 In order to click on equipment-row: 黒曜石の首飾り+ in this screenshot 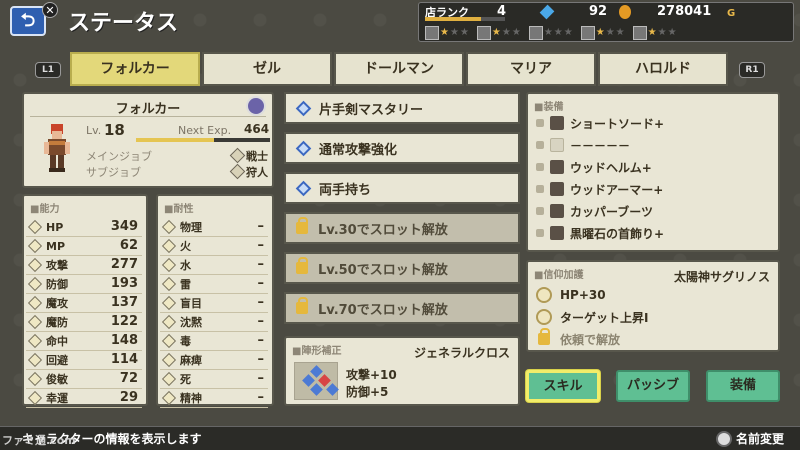, I will do `click(600, 233)`.